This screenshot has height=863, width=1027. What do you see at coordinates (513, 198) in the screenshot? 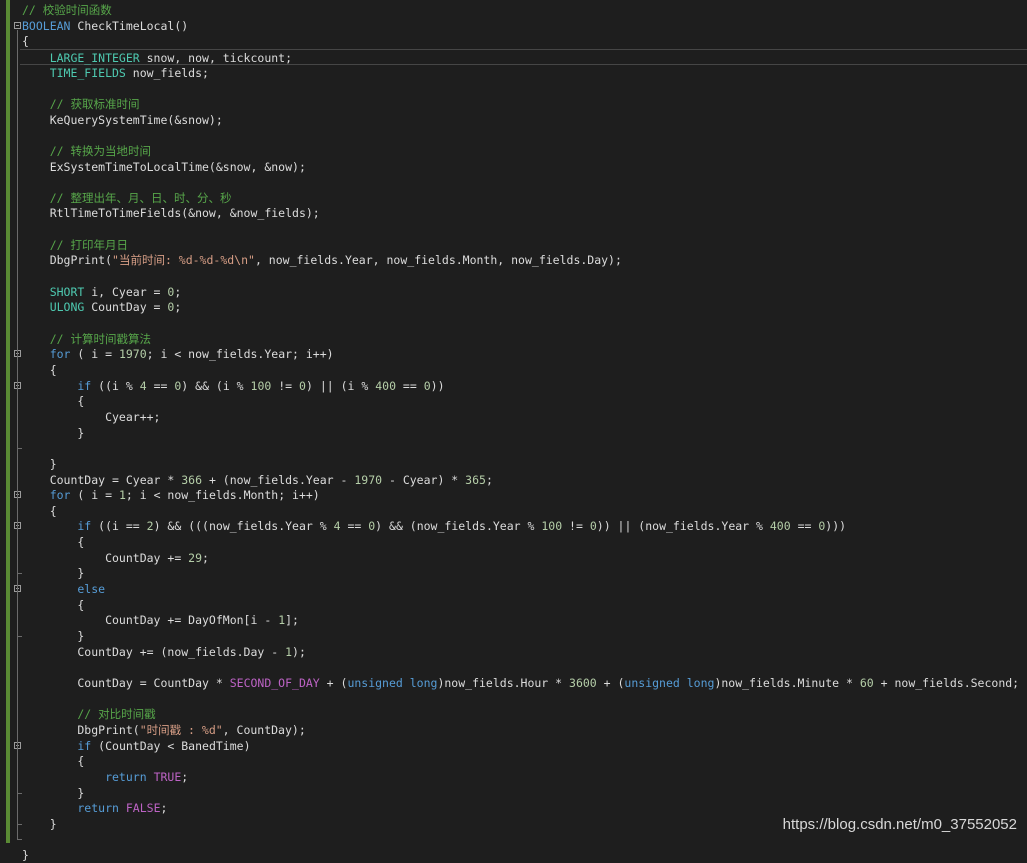
I see `code-line: // 整理出年、月、日、时、分、秒` at bounding box center [513, 198].